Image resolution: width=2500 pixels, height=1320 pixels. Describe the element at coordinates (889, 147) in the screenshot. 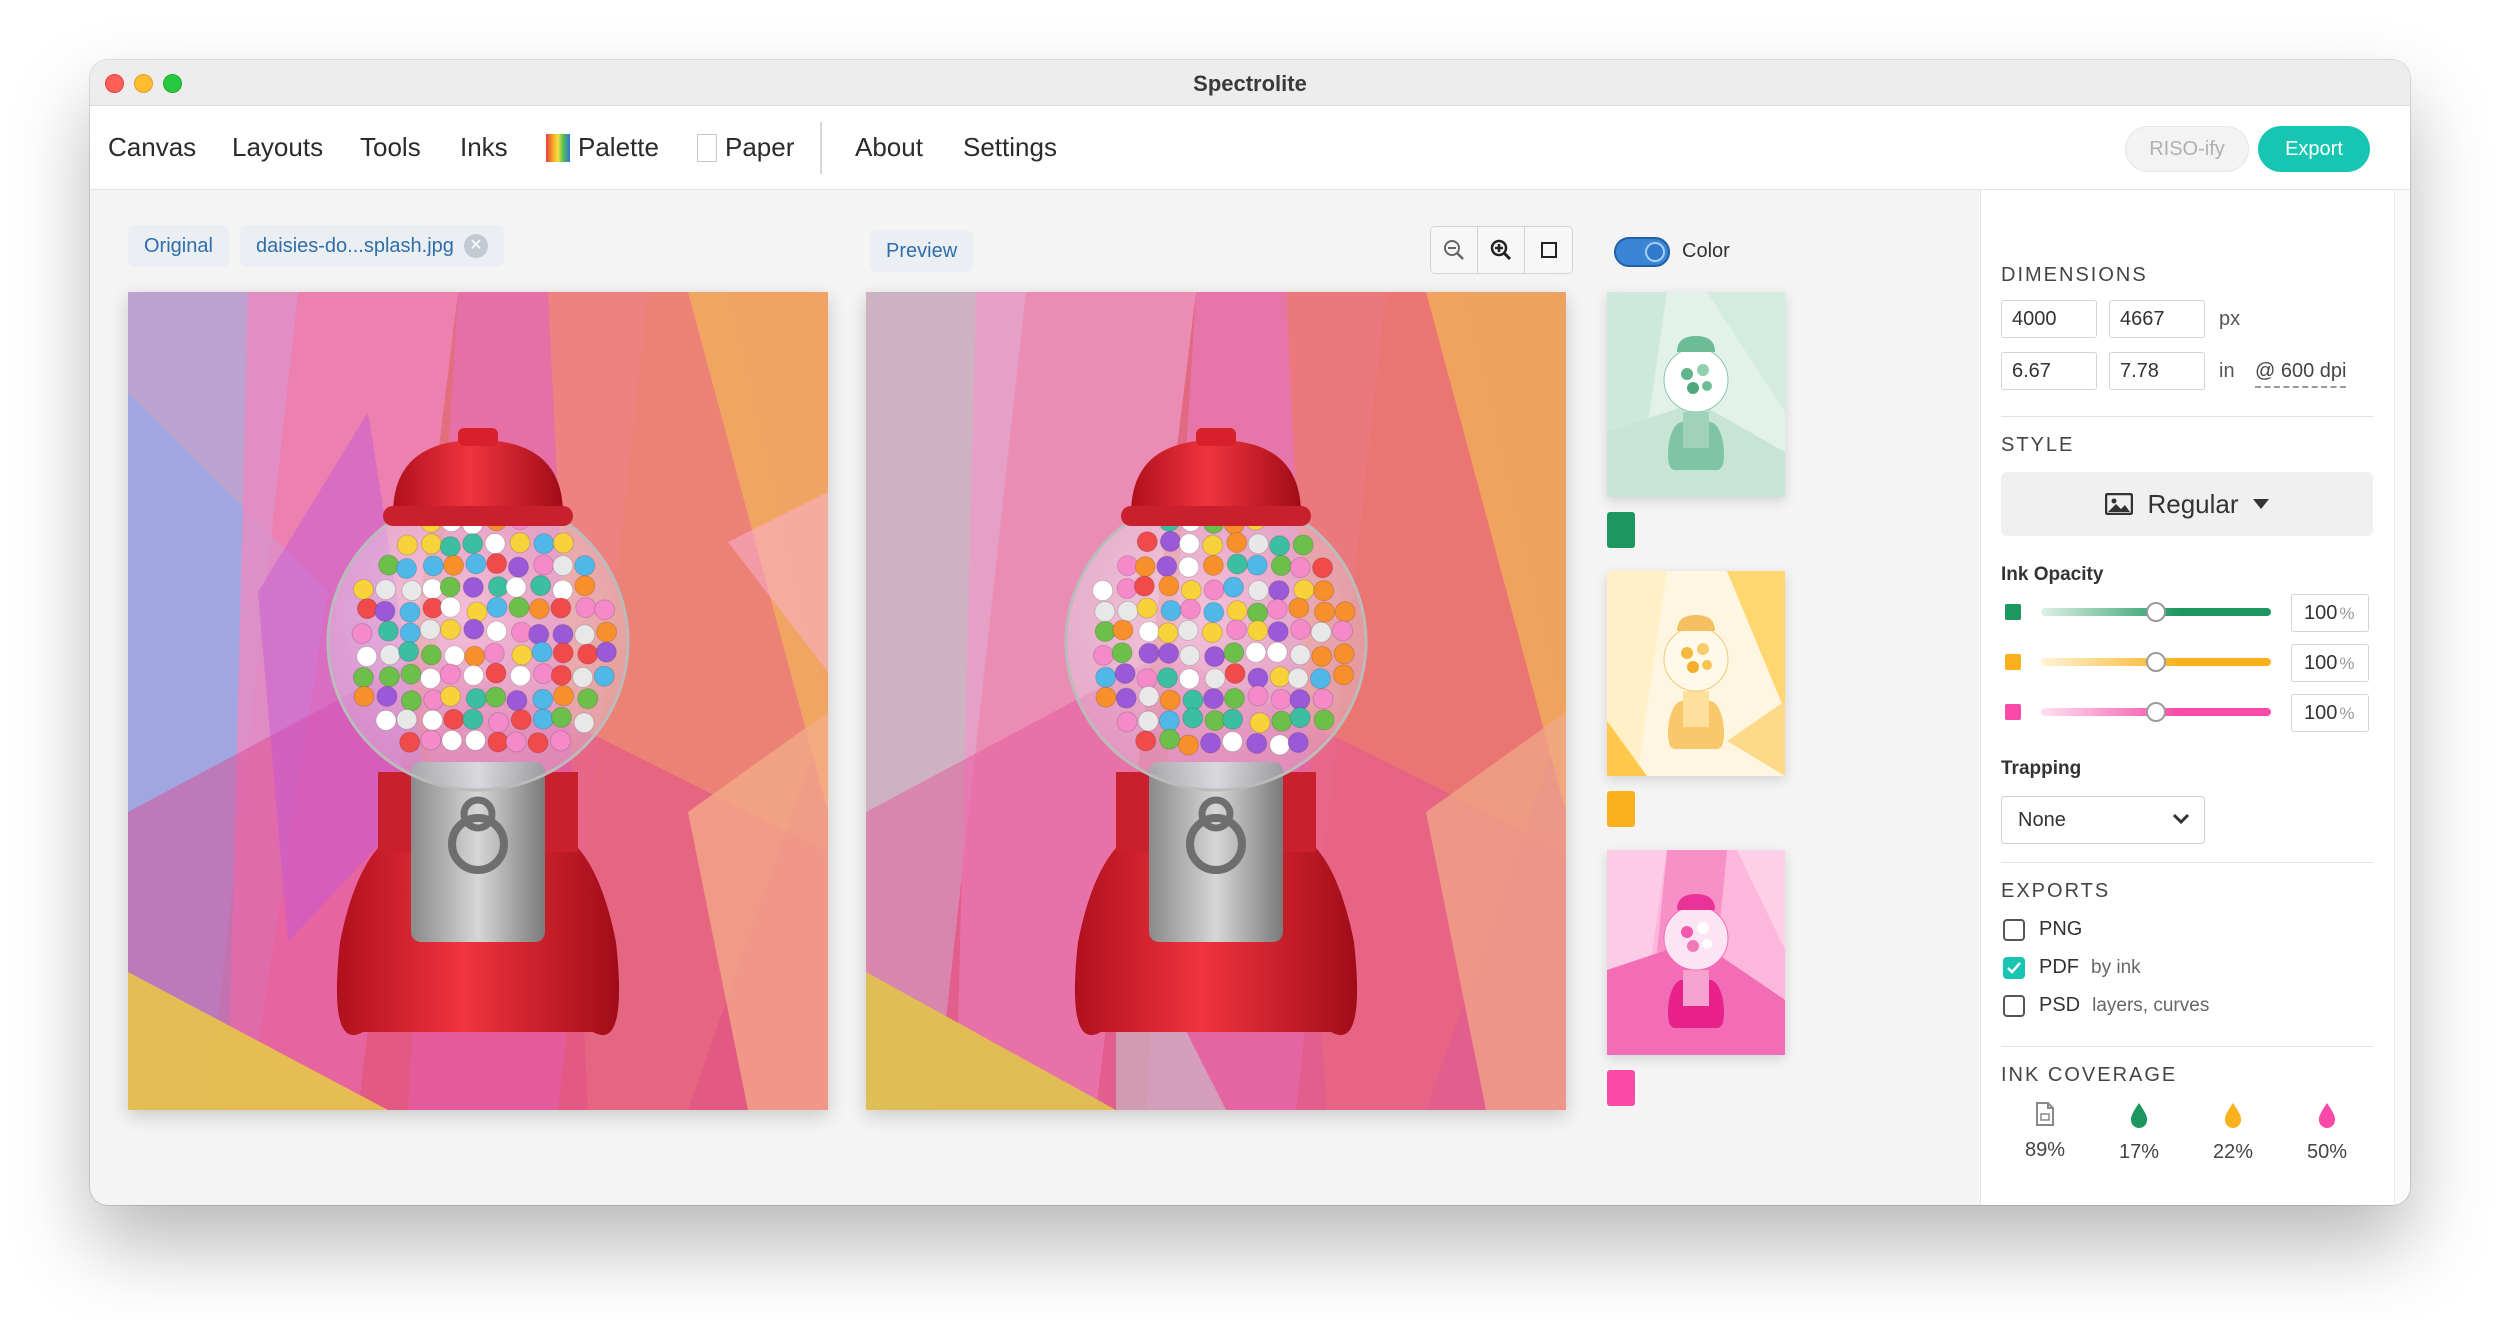

I see `menu-about: About` at that location.